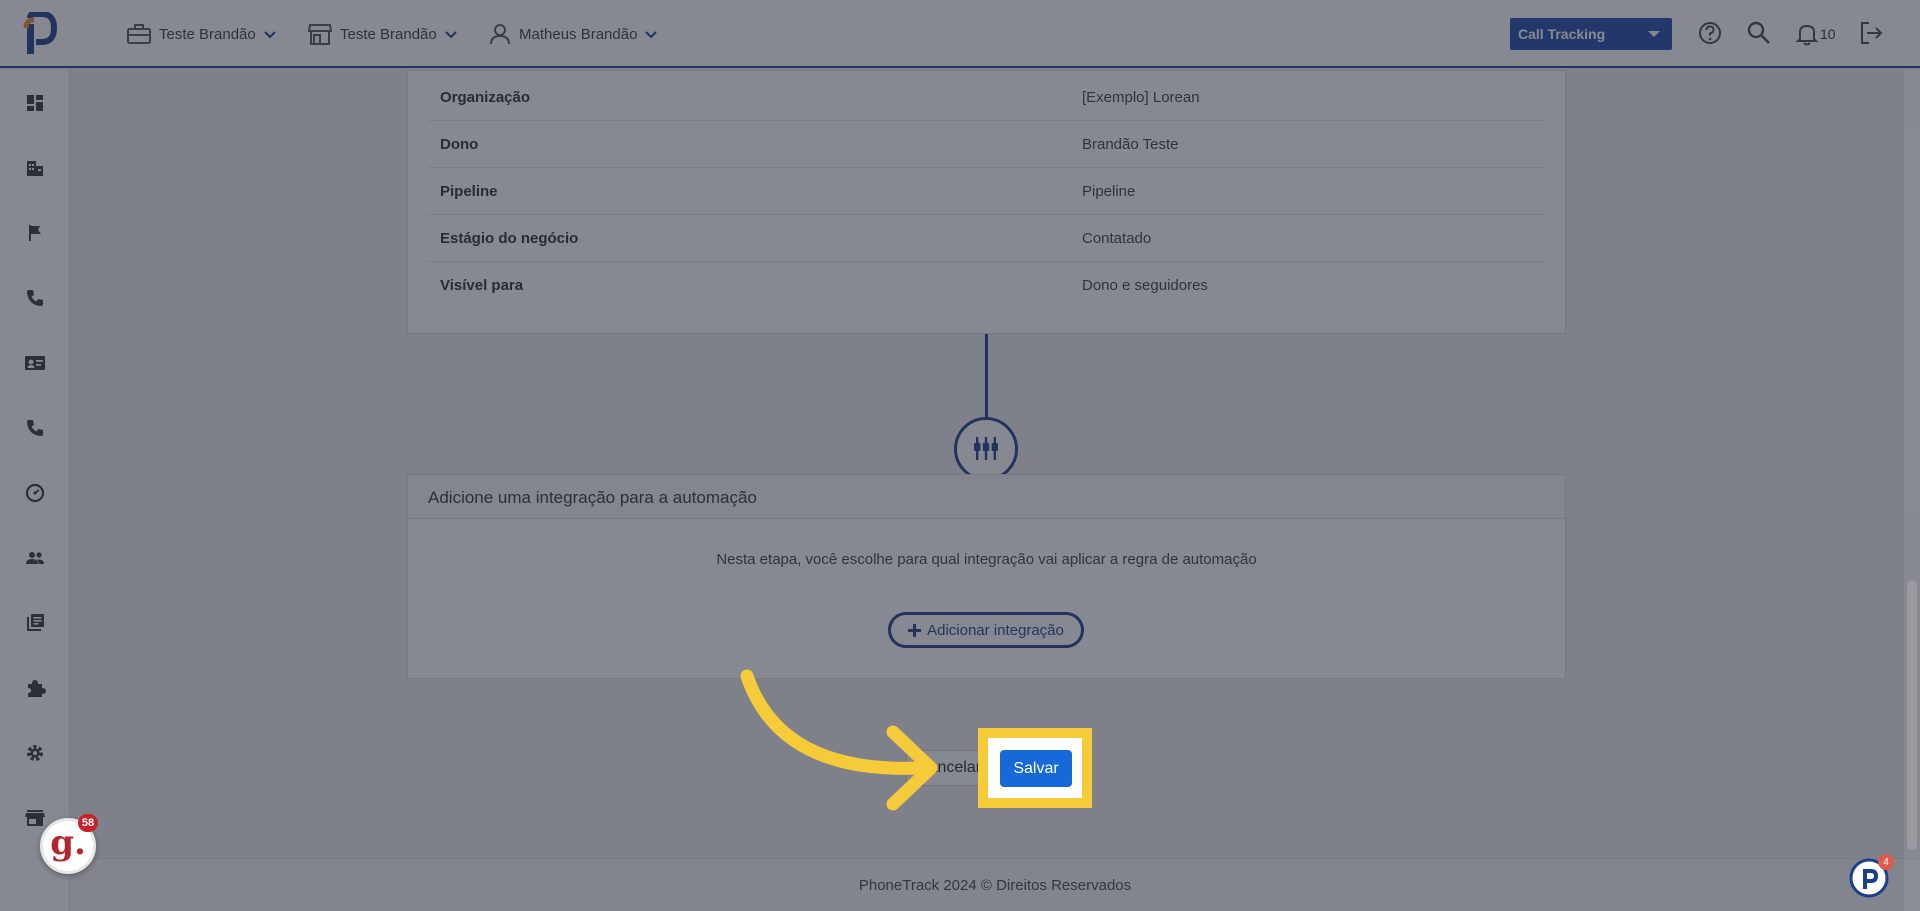 The height and width of the screenshot is (911, 1920). I want to click on sidebar-item-performance, so click(35, 493).